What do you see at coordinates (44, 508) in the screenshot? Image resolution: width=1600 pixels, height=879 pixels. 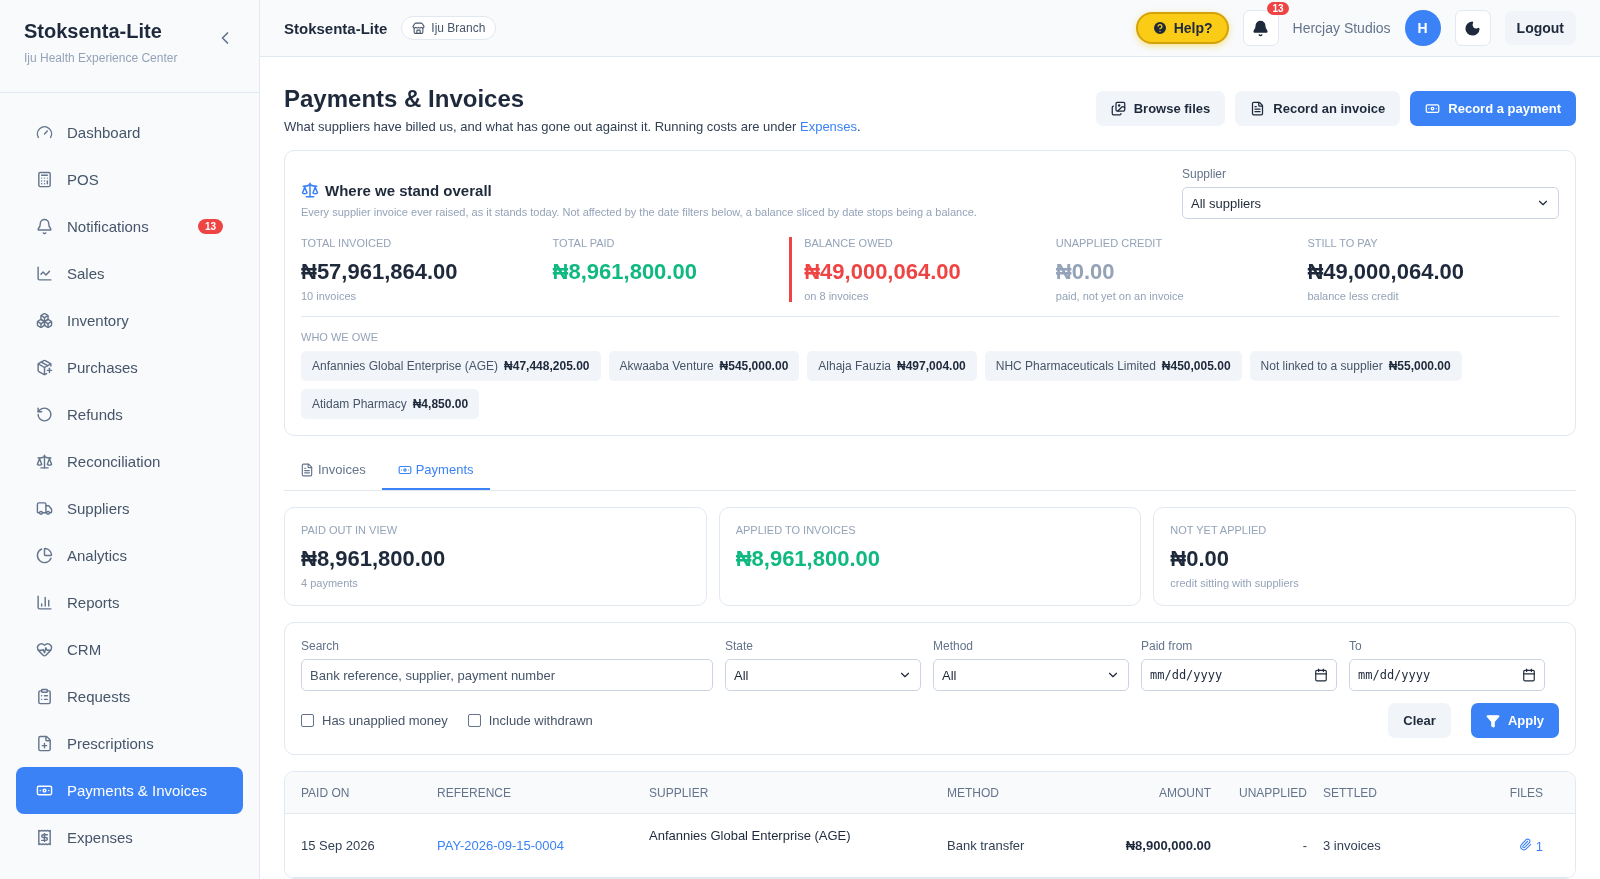 I see `truck-icon` at bounding box center [44, 508].